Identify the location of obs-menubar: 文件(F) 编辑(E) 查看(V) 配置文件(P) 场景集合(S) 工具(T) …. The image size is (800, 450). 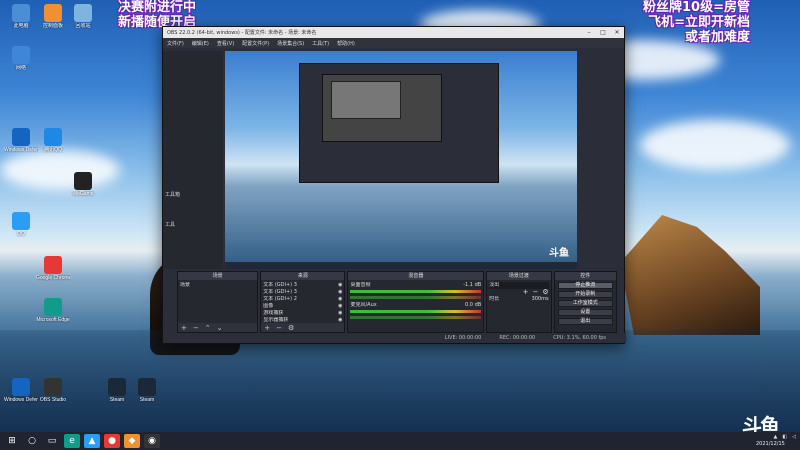
(393, 43).